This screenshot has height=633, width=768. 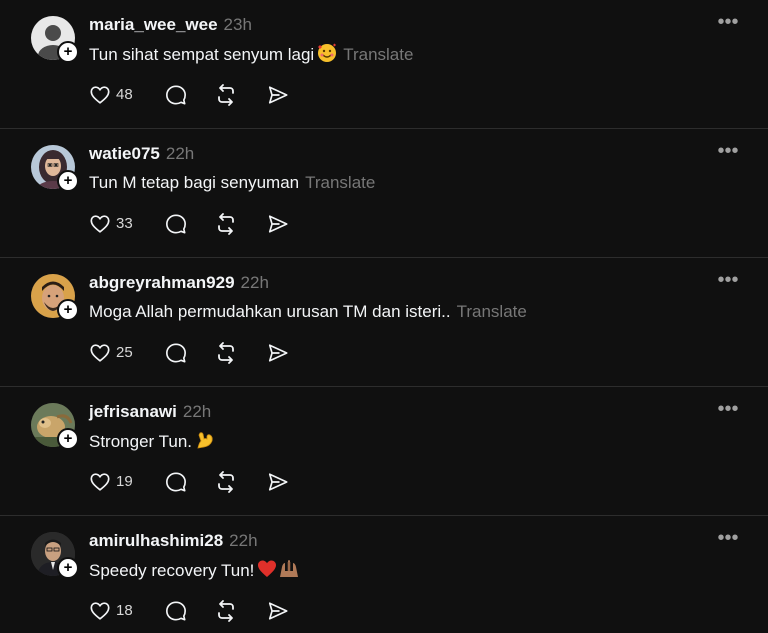 What do you see at coordinates (124, 223) in the screenshot?
I see `like-count: 33` at bounding box center [124, 223].